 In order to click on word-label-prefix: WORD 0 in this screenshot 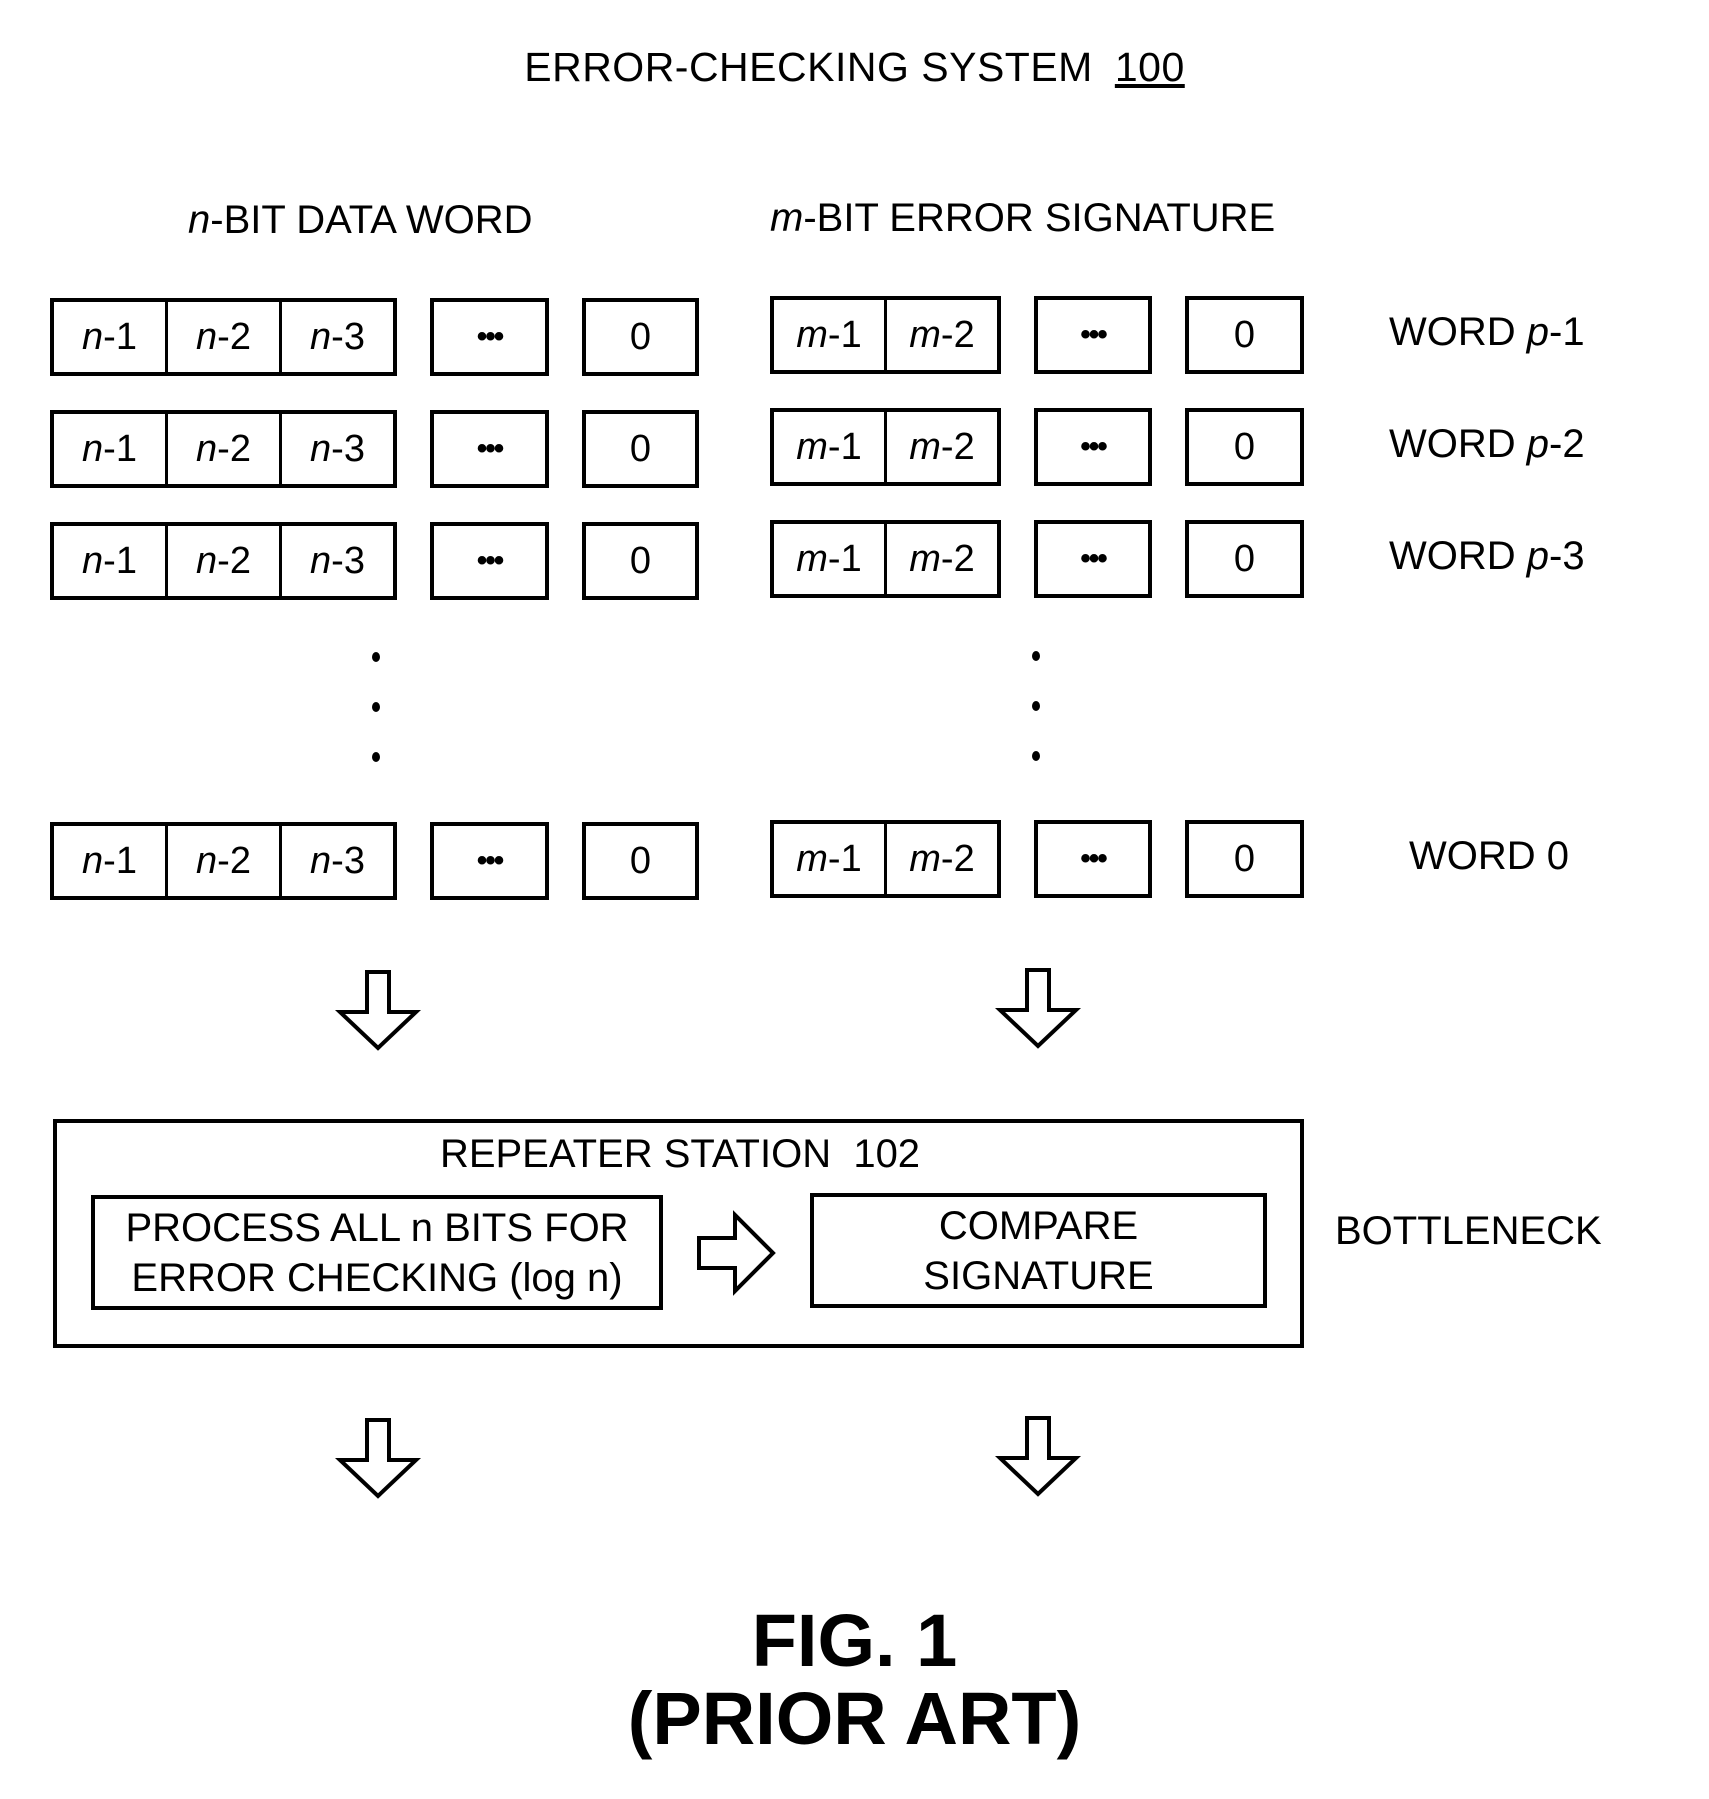, I will do `click(1489, 856)`.